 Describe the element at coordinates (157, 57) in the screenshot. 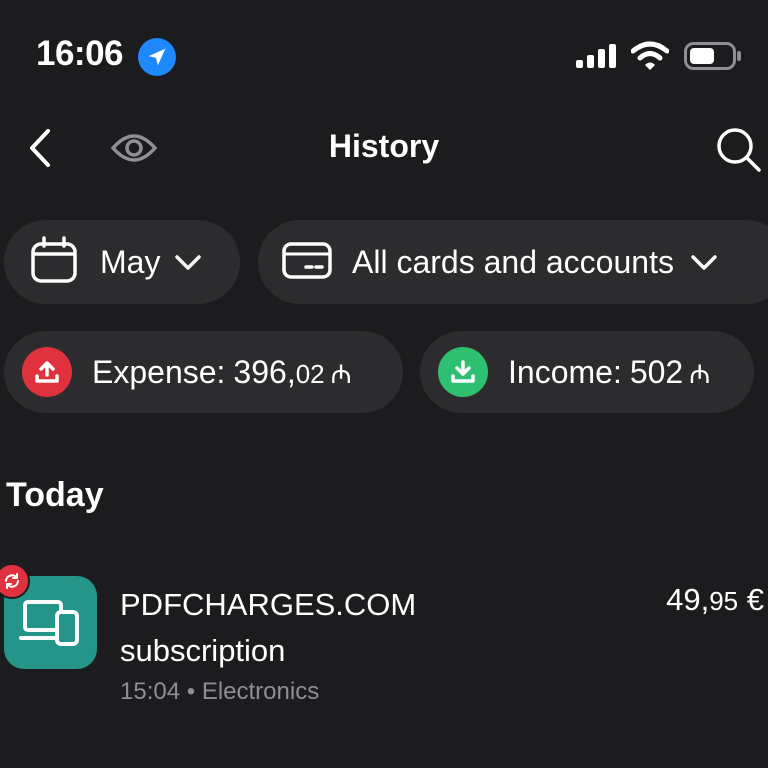

I see `location-arrow-icon` at that location.